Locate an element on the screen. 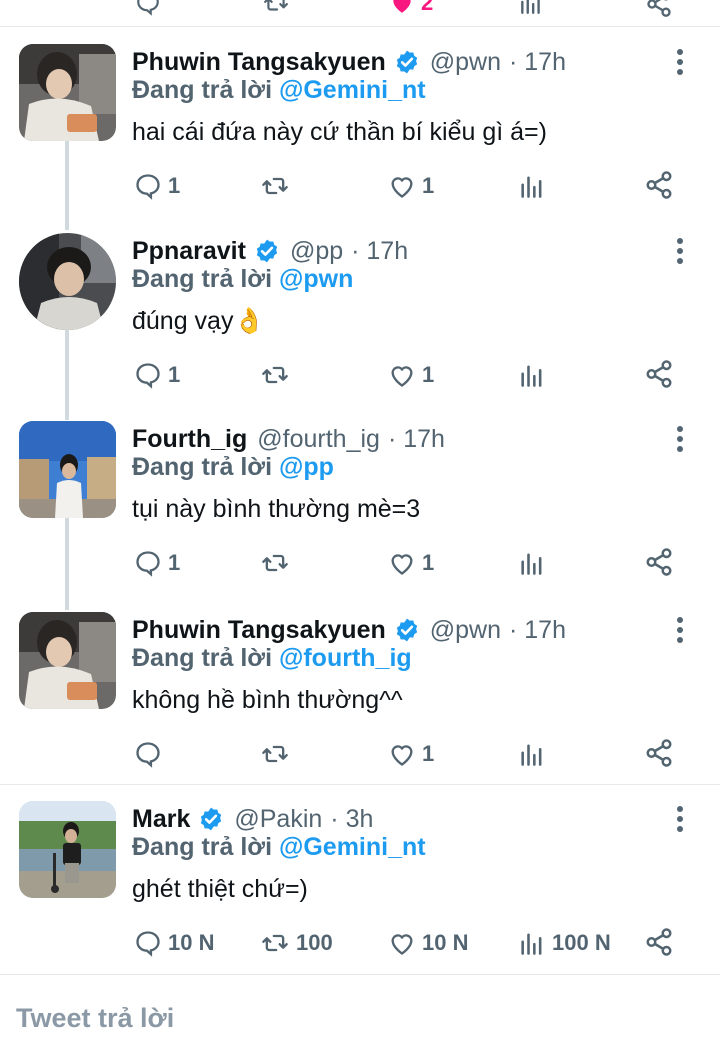 The width and height of the screenshot is (720, 1058). views-button: 100 N is located at coordinates (564, 943).